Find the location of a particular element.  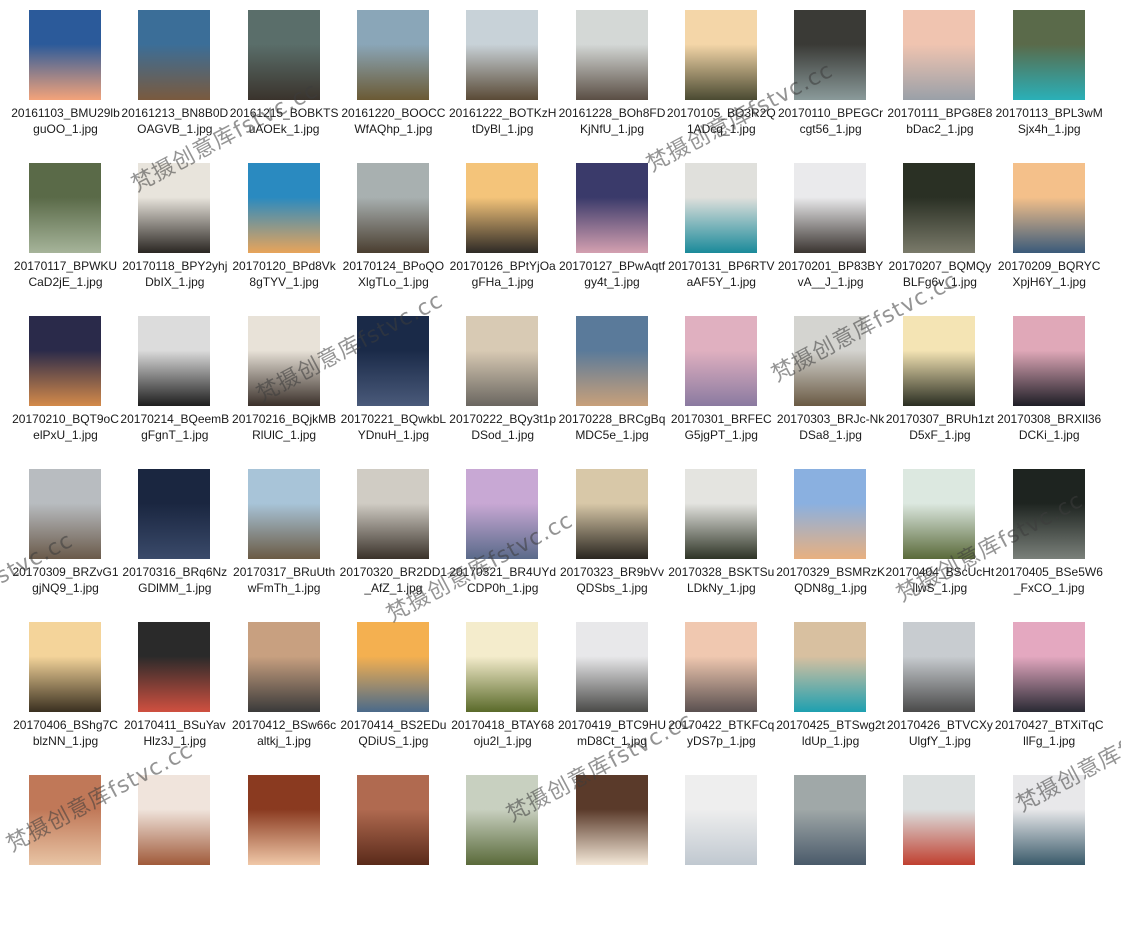

file-item: 20170404_BScUcHtllwS_1.jpg is located at coordinates (939, 544).